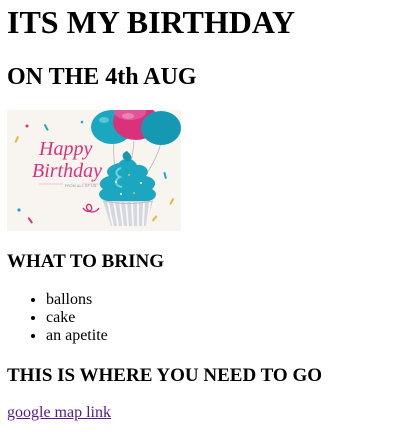 The height and width of the screenshot is (437, 403). I want to click on location-heading: THIS IS WHERE YOU NEED TO GO, so click(165, 375).